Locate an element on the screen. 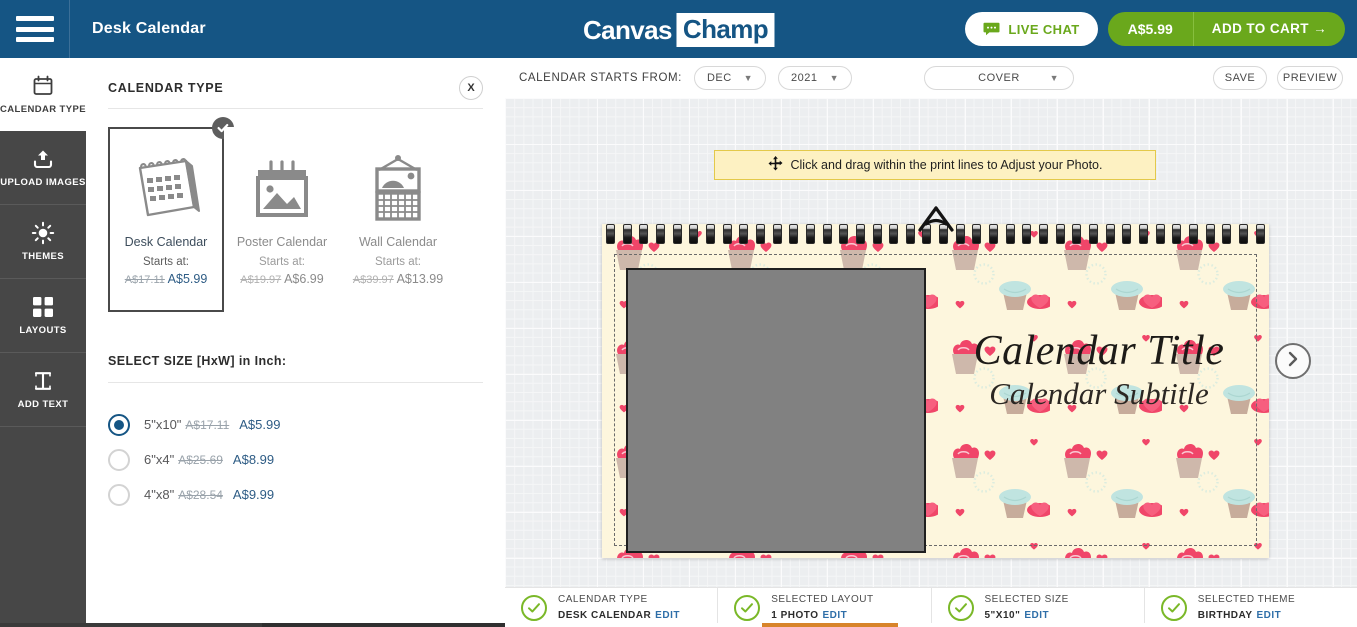 This screenshot has height=627, width=1357. status-item-selected-theme: SELECTED THEME BIRTHDAY EDIT is located at coordinates (1251, 607).